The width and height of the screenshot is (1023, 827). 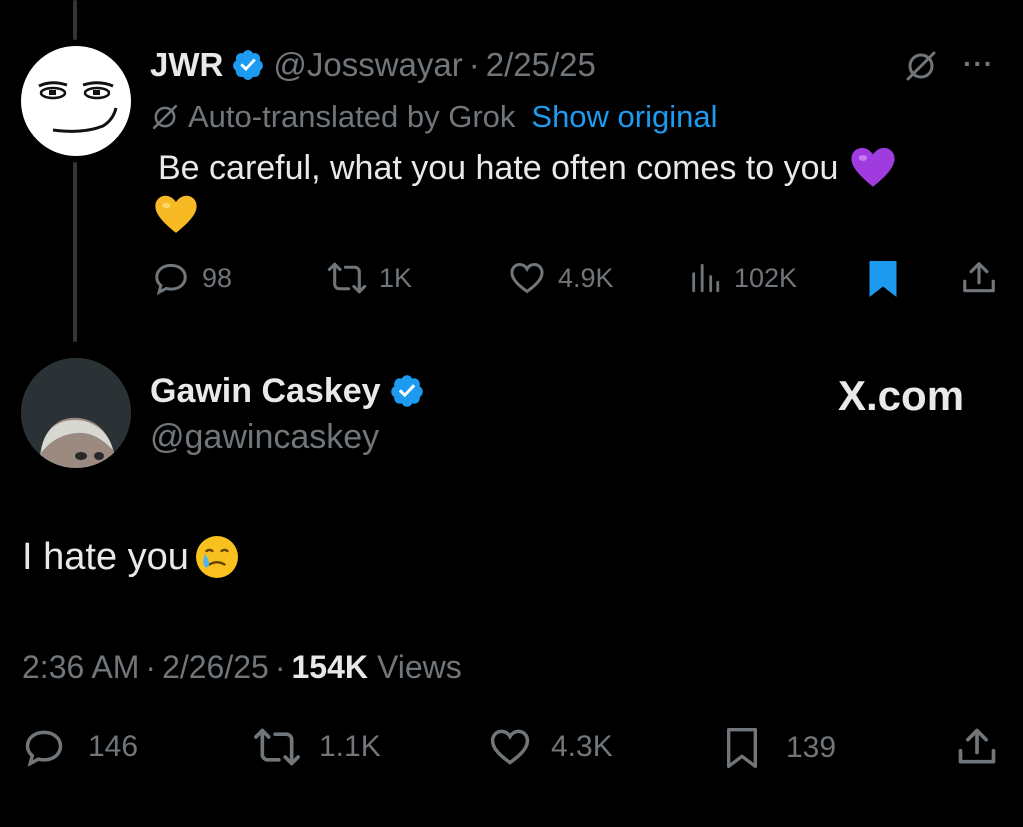 I want to click on author-name: JWR, so click(x=186, y=65).